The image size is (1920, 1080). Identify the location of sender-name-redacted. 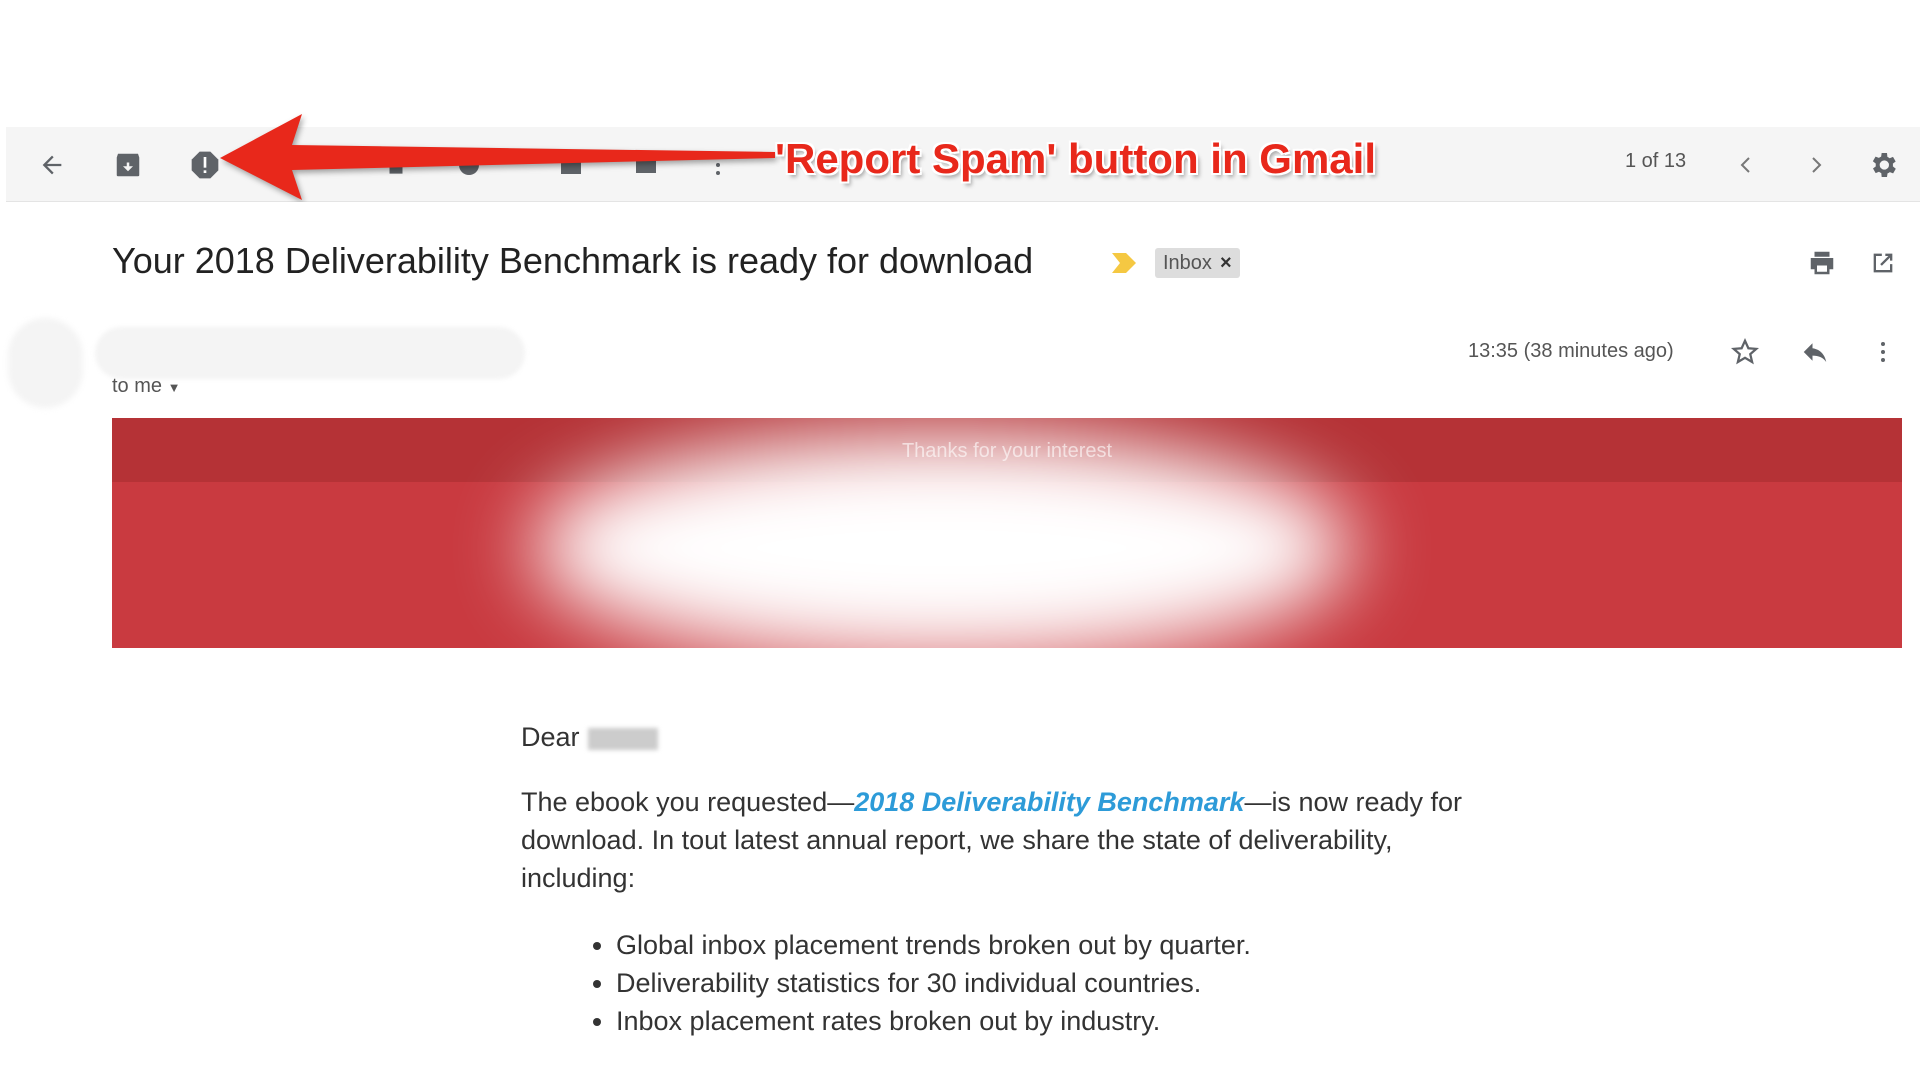
(310, 353).